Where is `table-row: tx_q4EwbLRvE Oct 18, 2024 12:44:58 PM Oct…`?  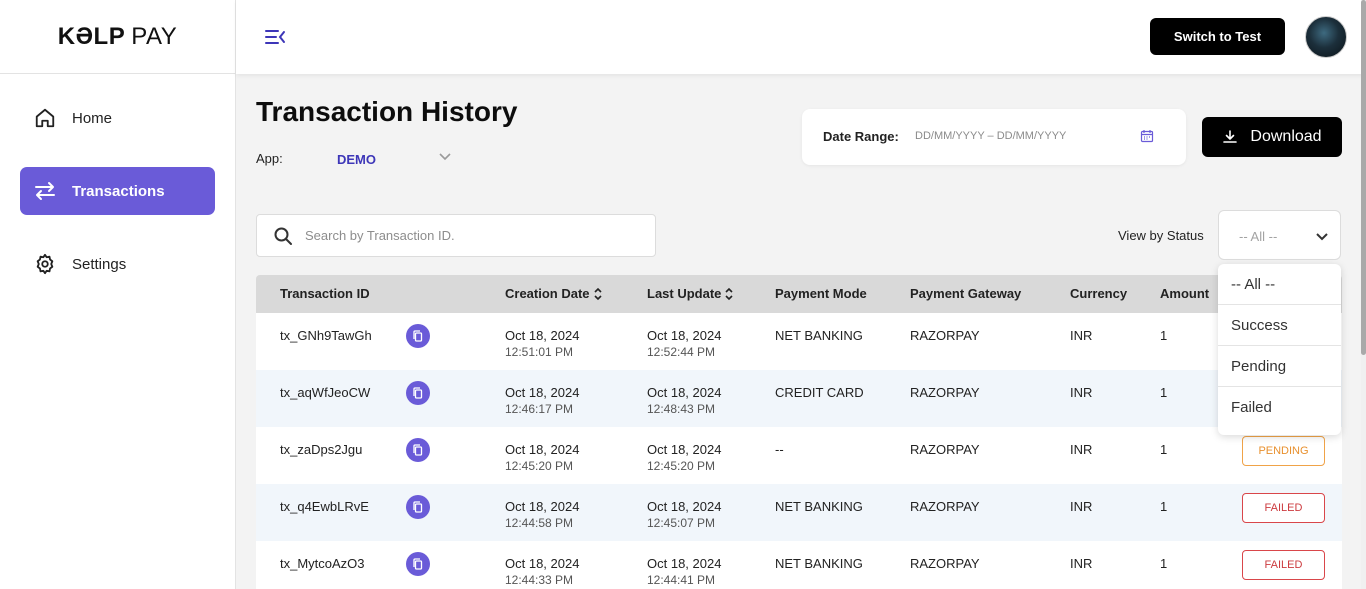
table-row: tx_q4EwbLRvE Oct 18, 2024 12:44:58 PM Oct… is located at coordinates (799, 512).